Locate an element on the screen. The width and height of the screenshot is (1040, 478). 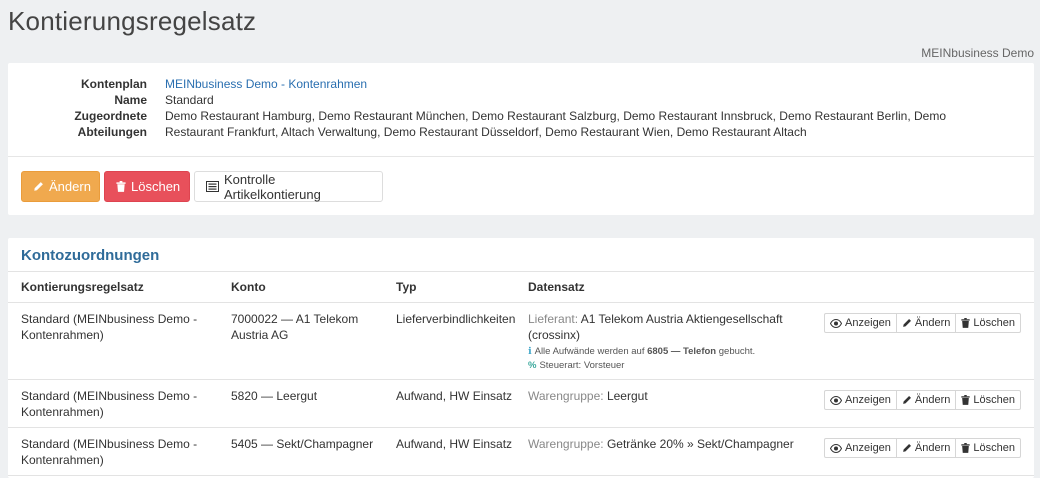
delete-button: Löschen is located at coordinates (147, 186).